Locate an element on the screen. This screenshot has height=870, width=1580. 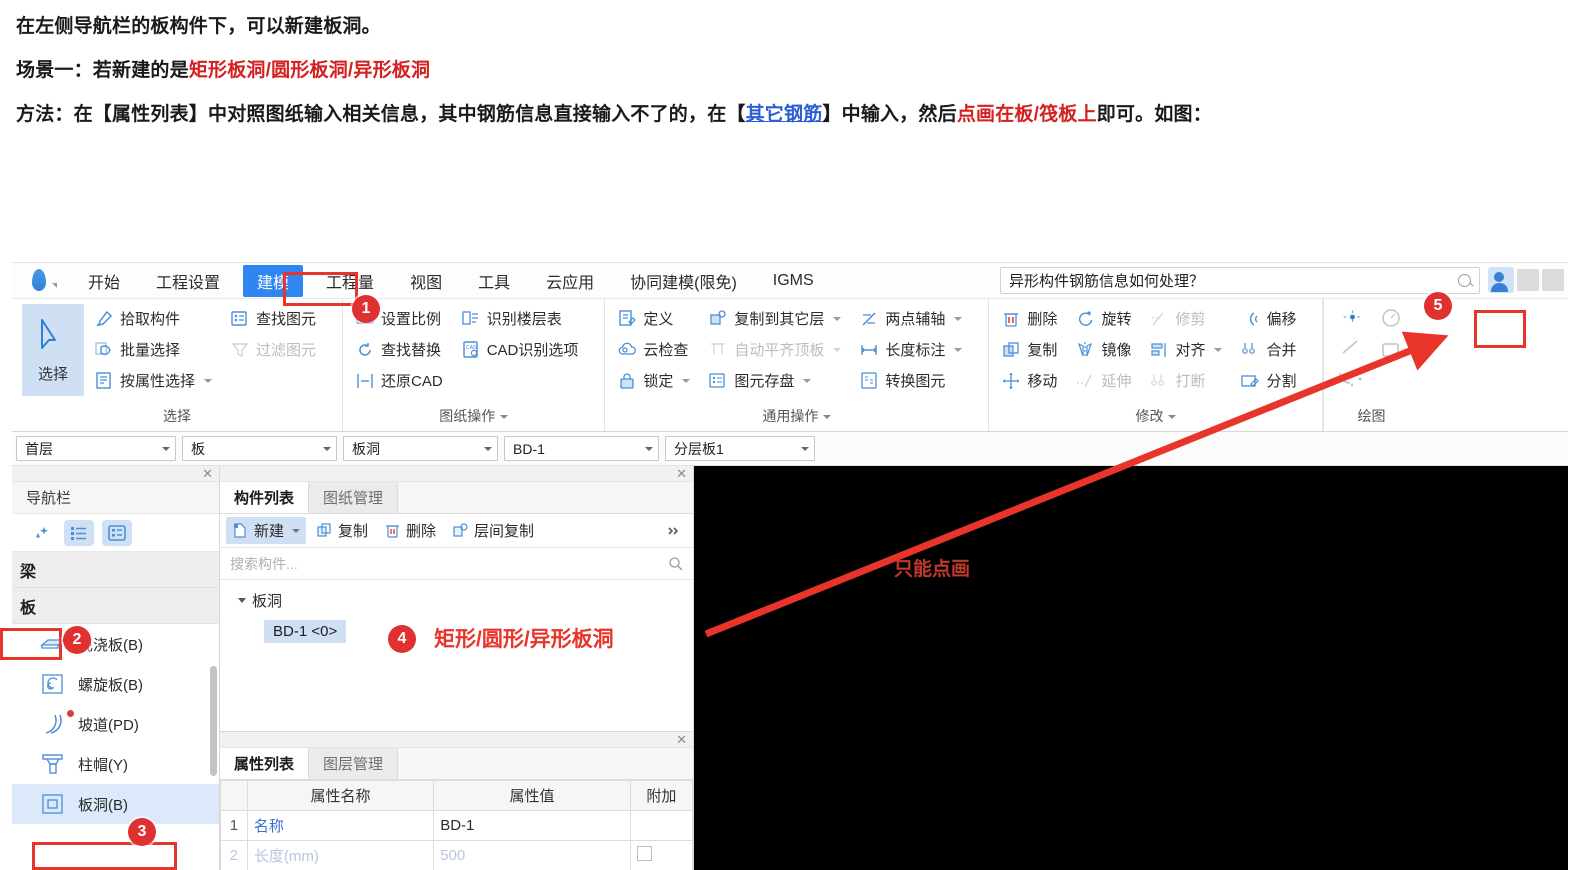
ribbon-item-copy: 复制 is located at coordinates (1029, 349).